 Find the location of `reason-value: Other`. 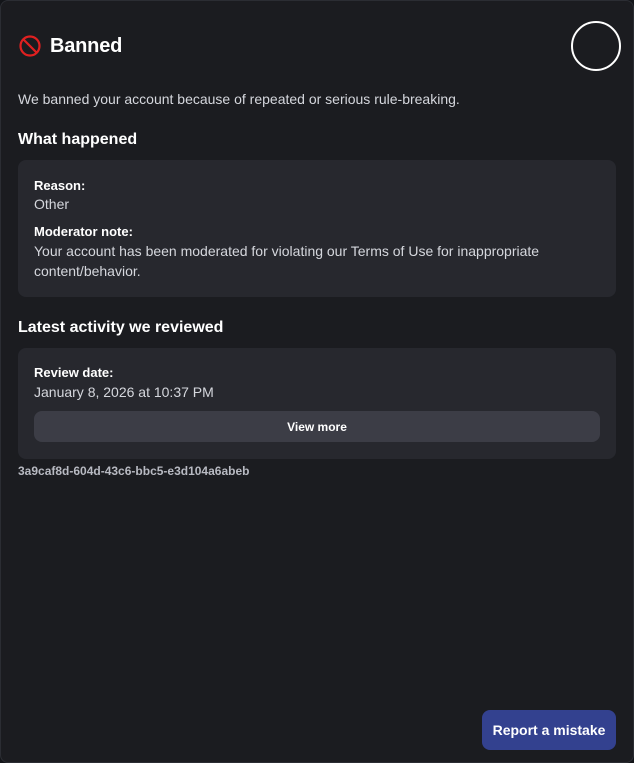

reason-value: Other is located at coordinates (52, 204).